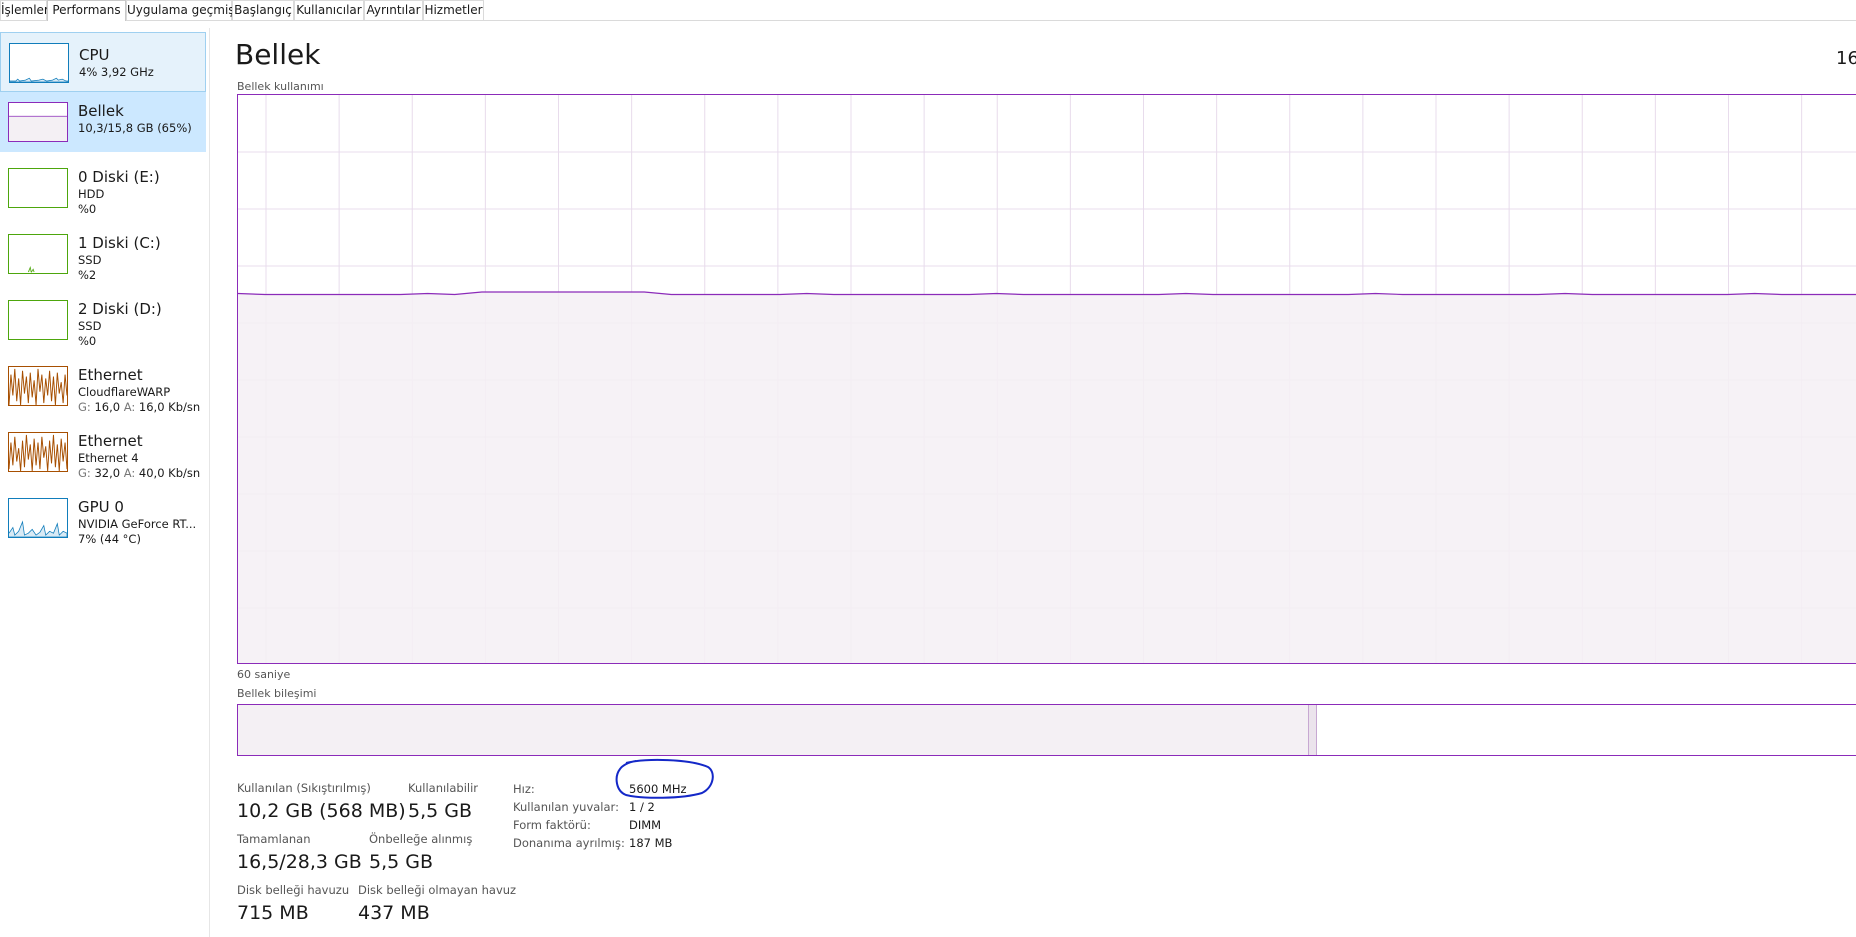 This screenshot has width=1856, height=937. Describe the element at coordinates (38, 518) in the screenshot. I see `gpu-thumbnail-graph` at that location.